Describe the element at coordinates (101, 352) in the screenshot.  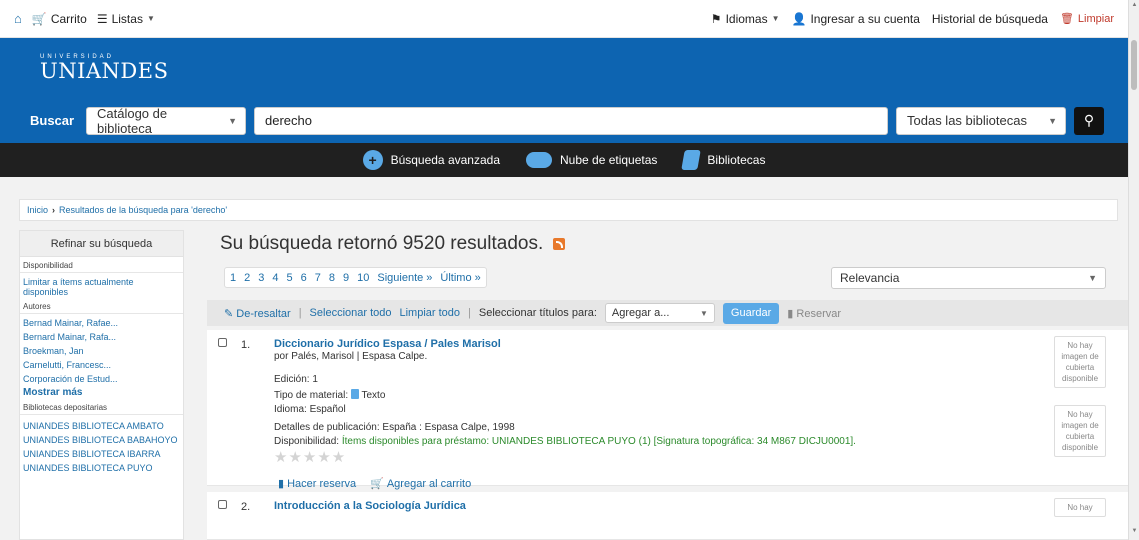
I see `facet-author: Broekman, Jan` at that location.